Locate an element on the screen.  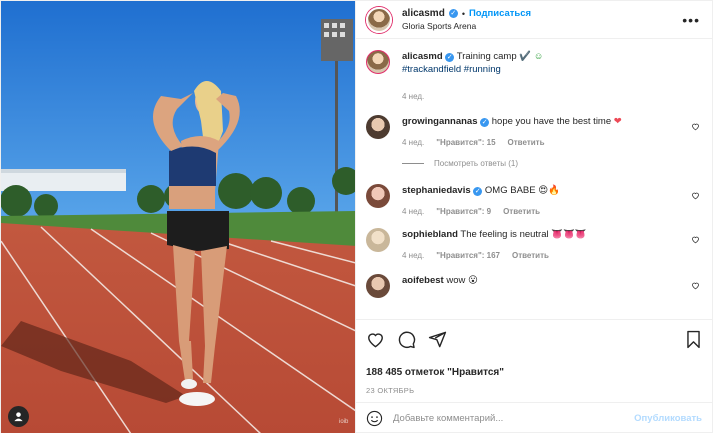
comment-text: hope you have the best time is located at coordinates (551, 121).